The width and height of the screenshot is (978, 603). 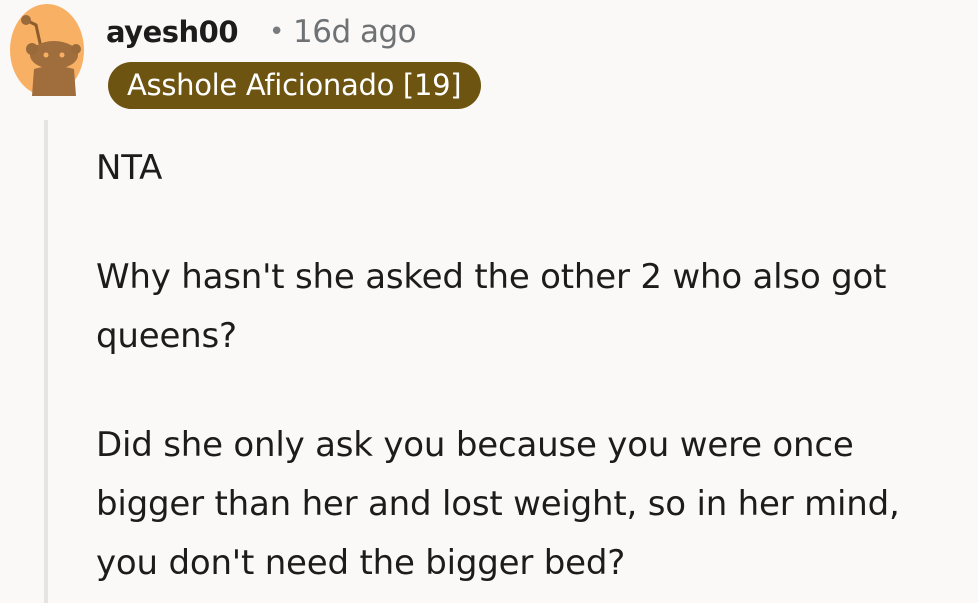 I want to click on snoo-avatar-icon, so click(x=47, y=50).